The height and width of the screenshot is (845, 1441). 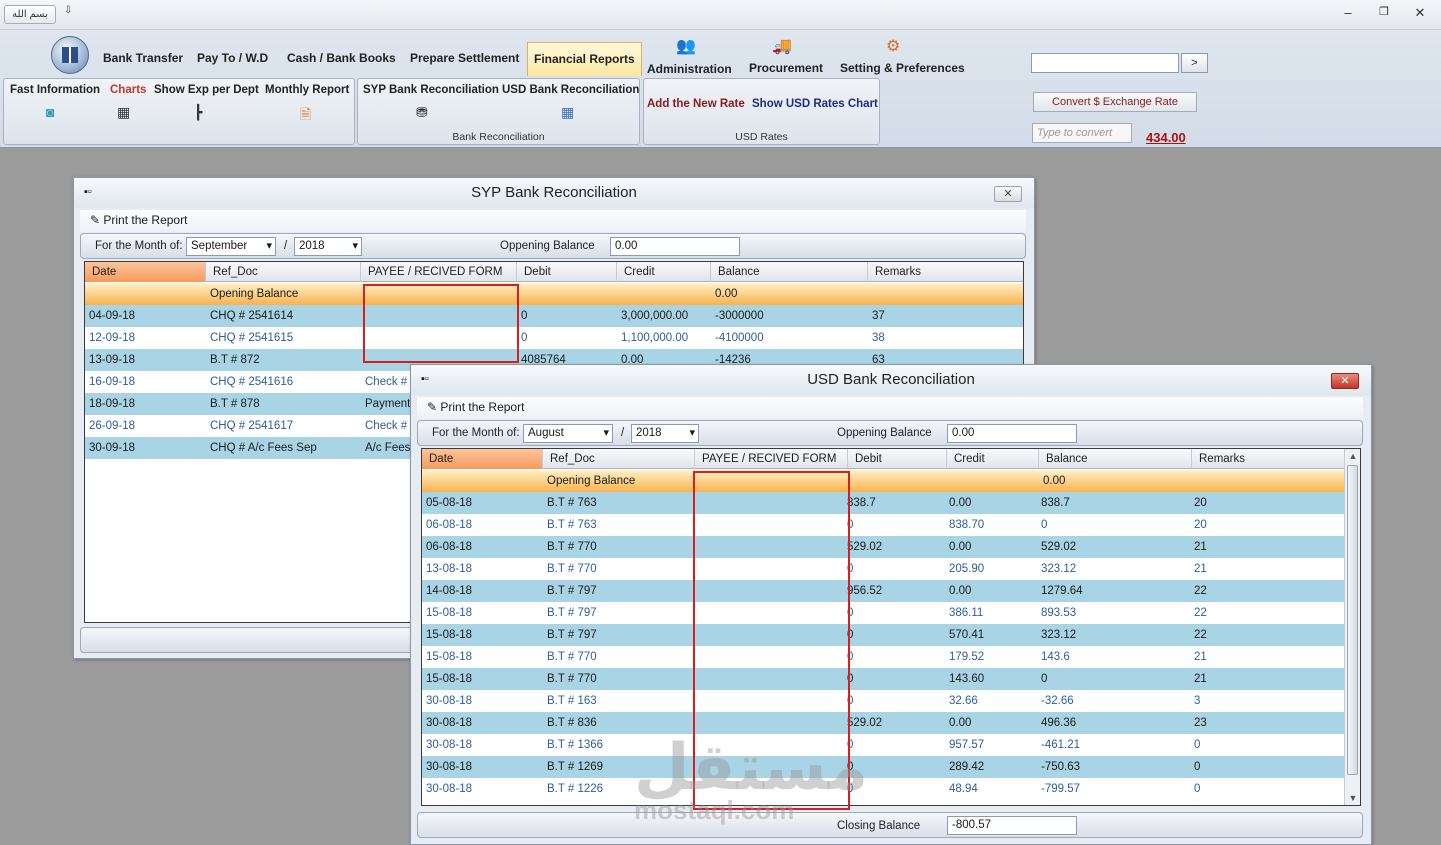 I want to click on windows-logo-icon, so click(x=70, y=55).